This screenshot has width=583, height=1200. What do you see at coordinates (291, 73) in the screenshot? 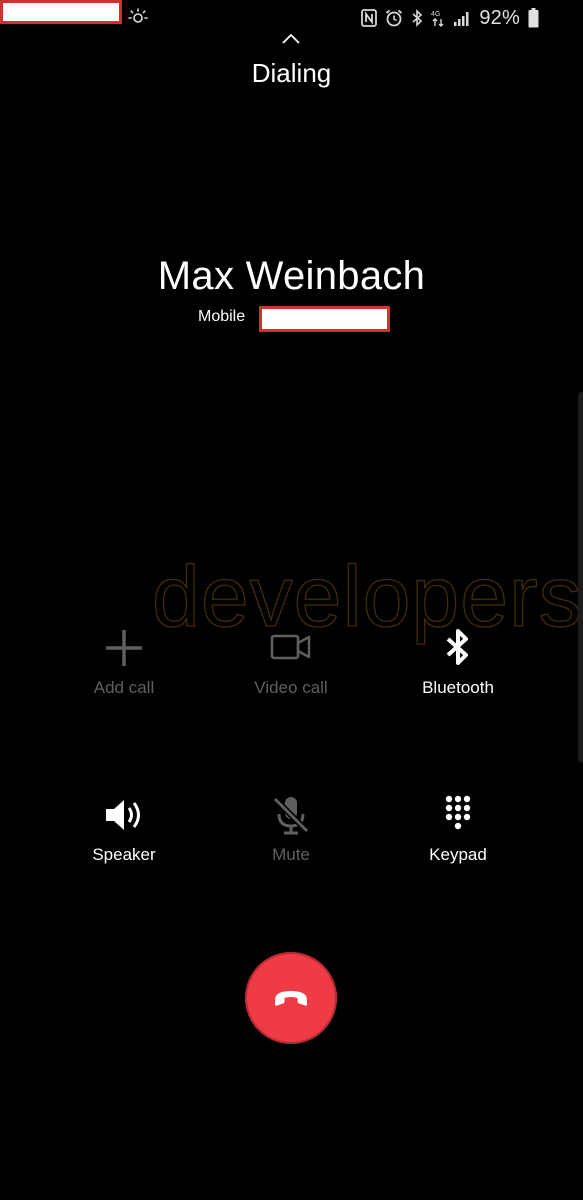
I see `call-status: Dialing` at bounding box center [291, 73].